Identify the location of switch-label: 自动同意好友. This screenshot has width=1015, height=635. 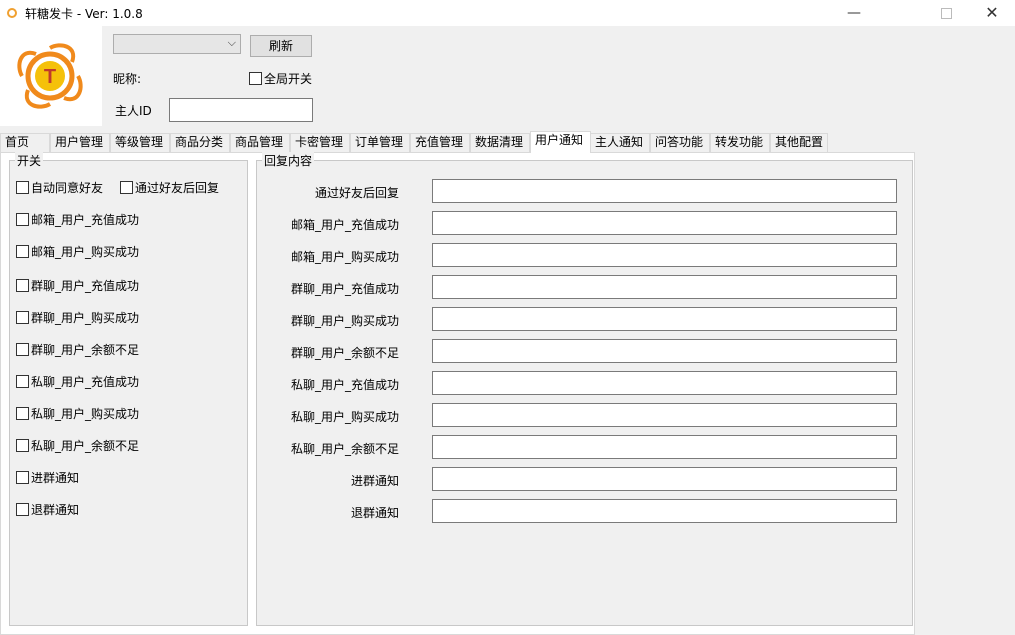
(67, 188).